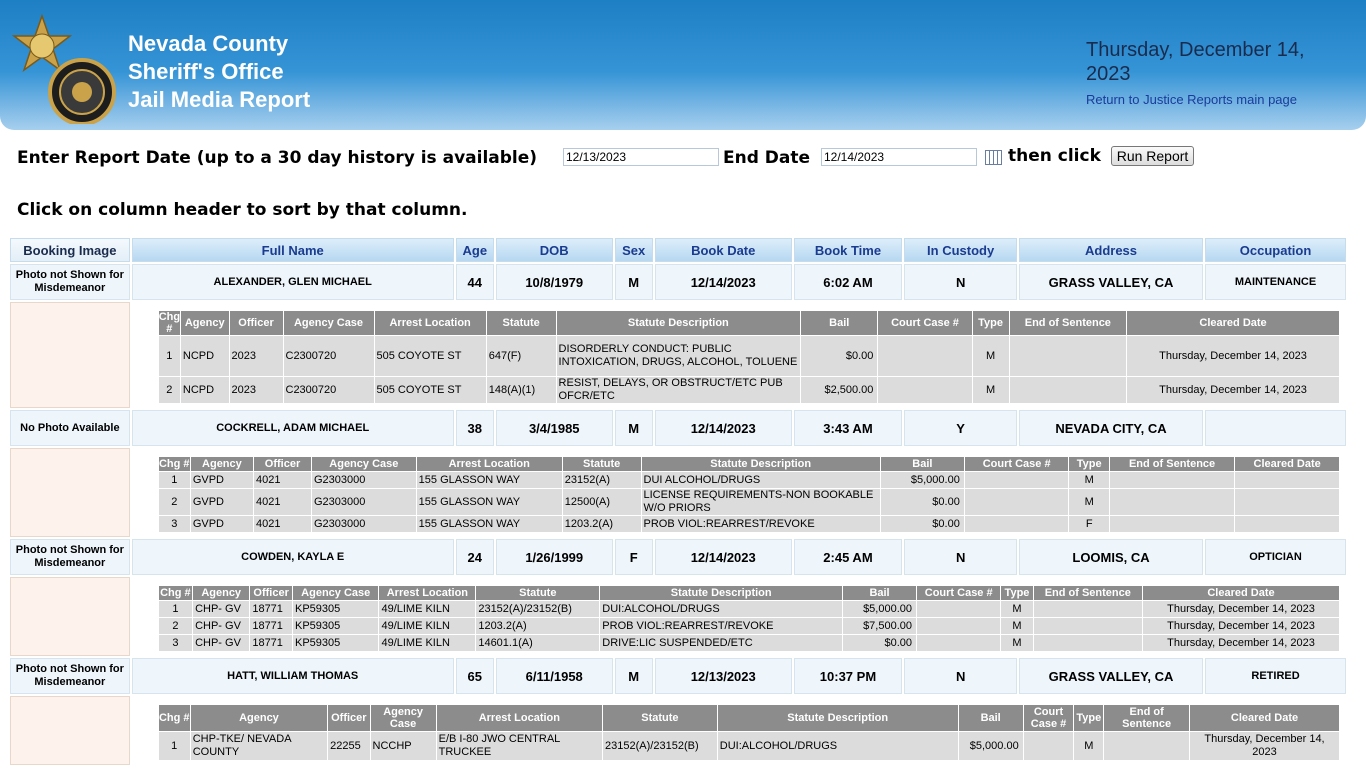  What do you see at coordinates (1275, 428) in the screenshot?
I see `booking-occupation-cell` at bounding box center [1275, 428].